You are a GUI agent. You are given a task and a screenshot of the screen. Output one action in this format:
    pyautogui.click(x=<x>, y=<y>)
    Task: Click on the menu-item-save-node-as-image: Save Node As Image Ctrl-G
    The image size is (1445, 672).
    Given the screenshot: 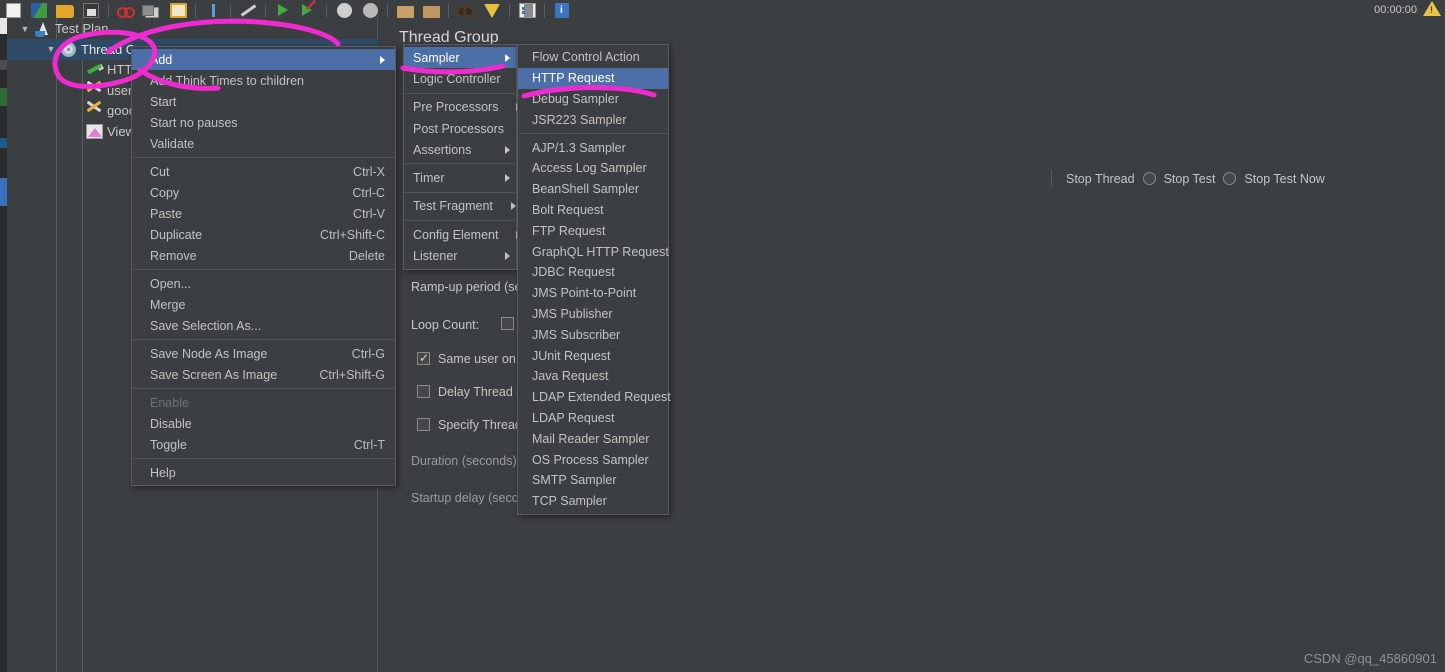 What is the action you would take?
    pyautogui.click(x=263, y=353)
    